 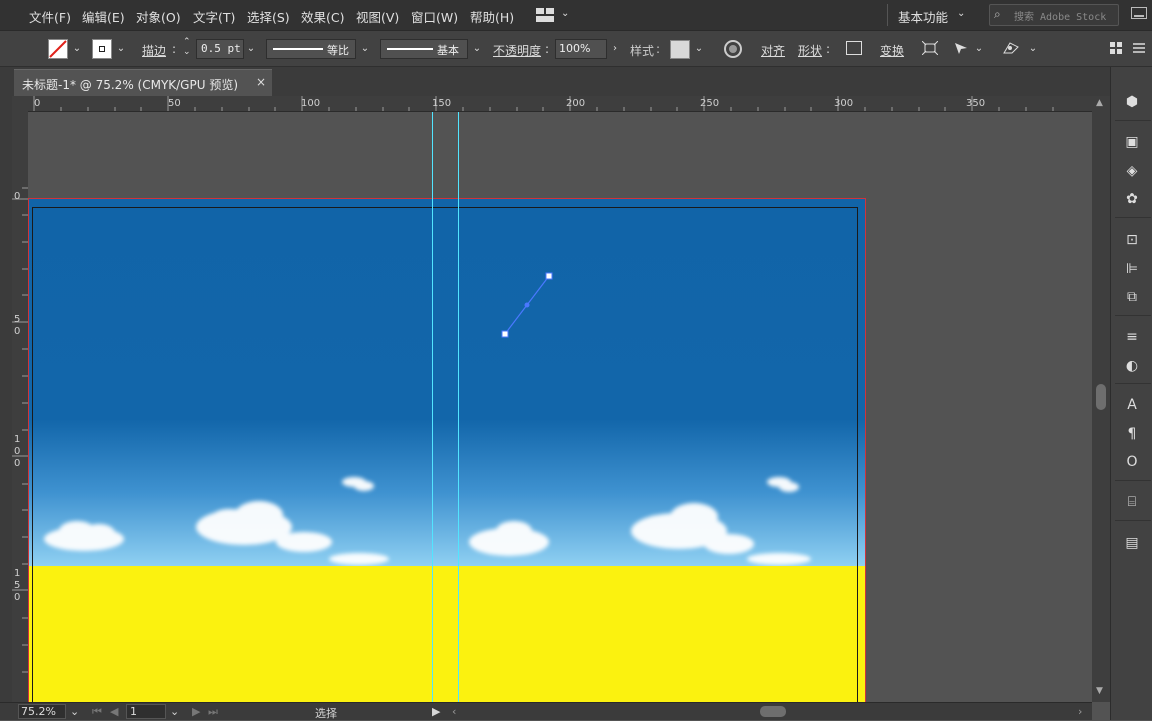 What do you see at coordinates (196, 711) in the screenshot?
I see `next-artboard-icon: ▶` at bounding box center [196, 711].